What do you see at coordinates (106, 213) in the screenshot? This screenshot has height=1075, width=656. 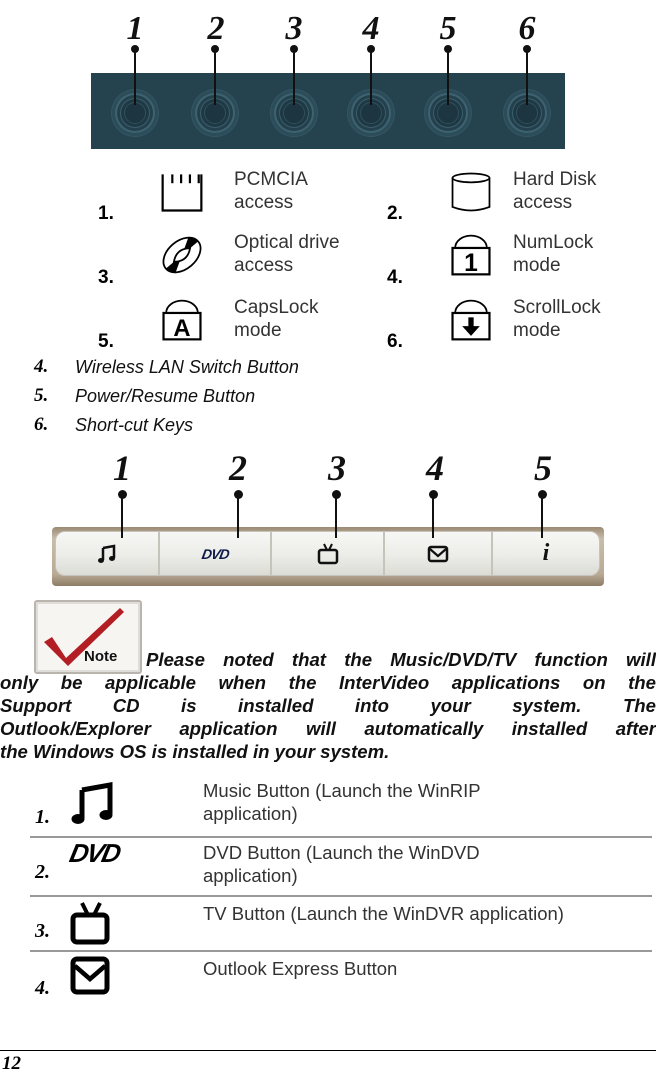 I see `legend-number: 1.` at bounding box center [106, 213].